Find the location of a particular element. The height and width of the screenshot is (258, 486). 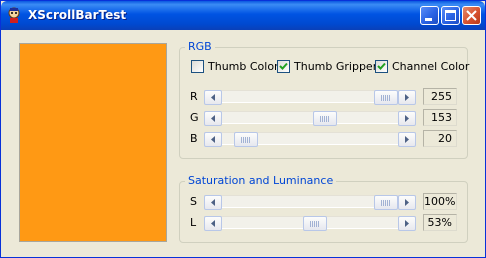

thumb-color-checkbox: Thumb Color is located at coordinates (235, 66).